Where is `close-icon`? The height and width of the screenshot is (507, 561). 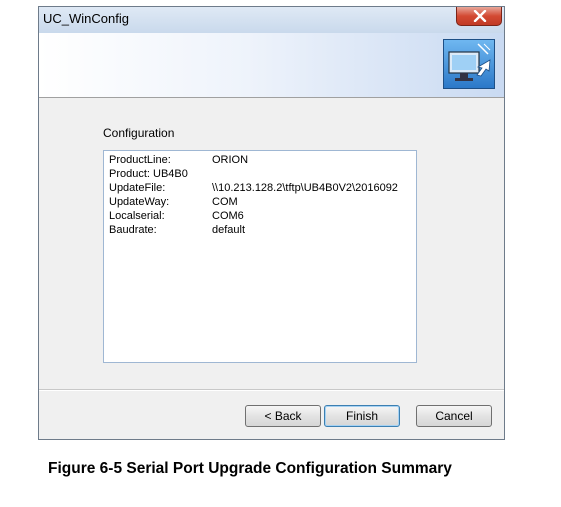 close-icon is located at coordinates (480, 16).